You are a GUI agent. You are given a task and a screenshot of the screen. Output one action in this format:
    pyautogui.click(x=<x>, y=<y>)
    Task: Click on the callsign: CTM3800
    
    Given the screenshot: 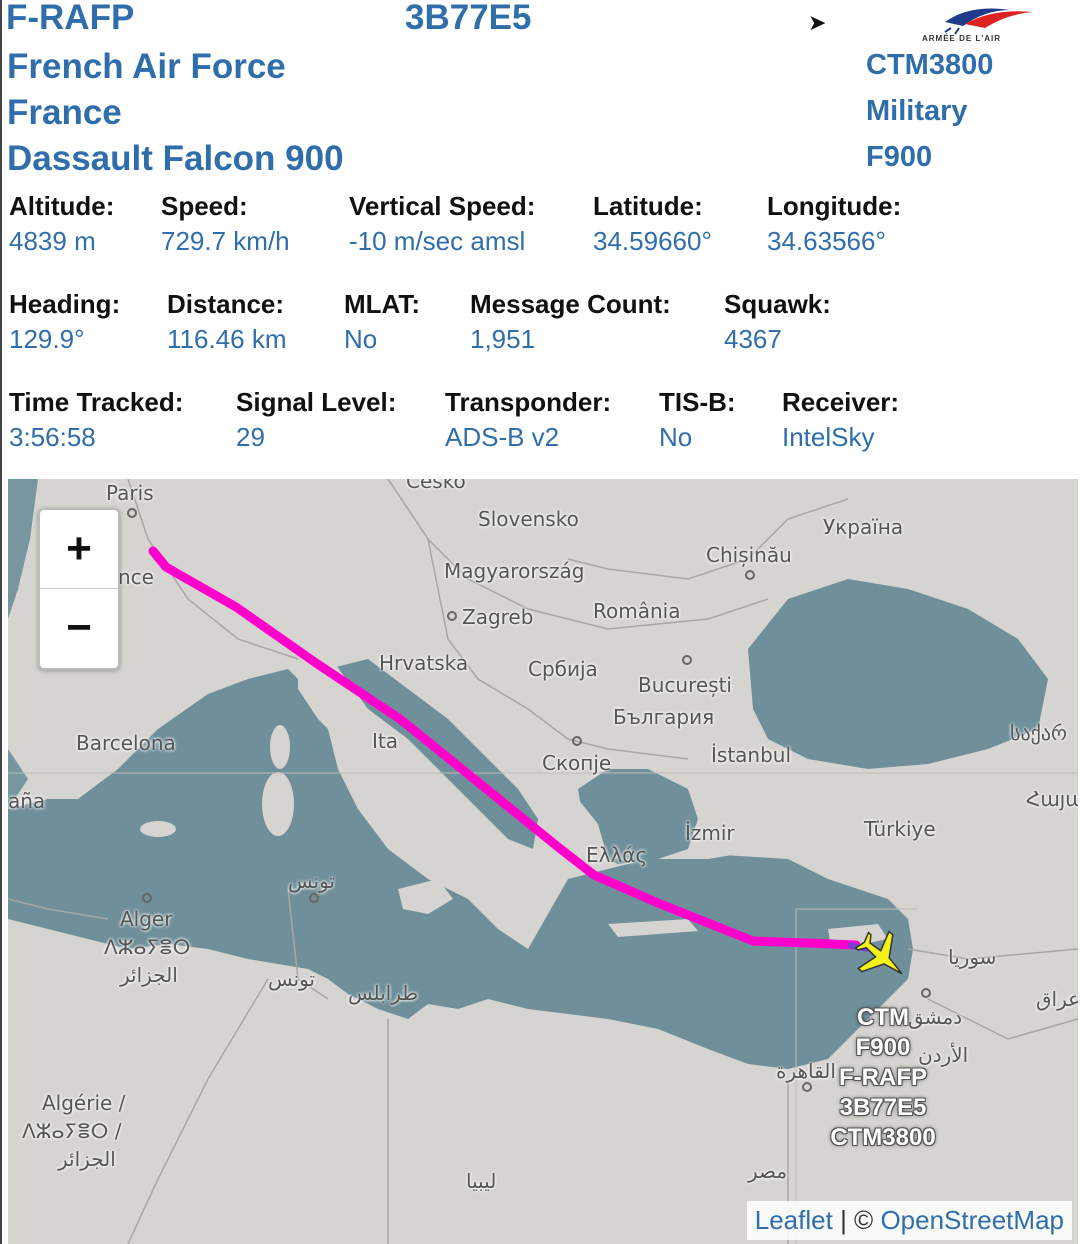 What is the action you would take?
    pyautogui.click(x=930, y=65)
    